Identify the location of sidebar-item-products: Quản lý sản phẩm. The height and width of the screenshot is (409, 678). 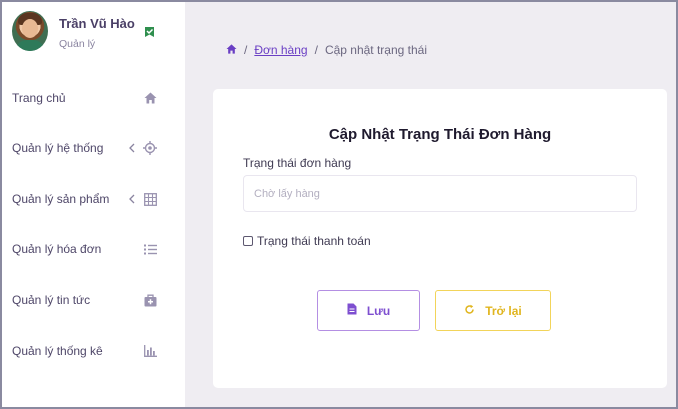
(93, 199).